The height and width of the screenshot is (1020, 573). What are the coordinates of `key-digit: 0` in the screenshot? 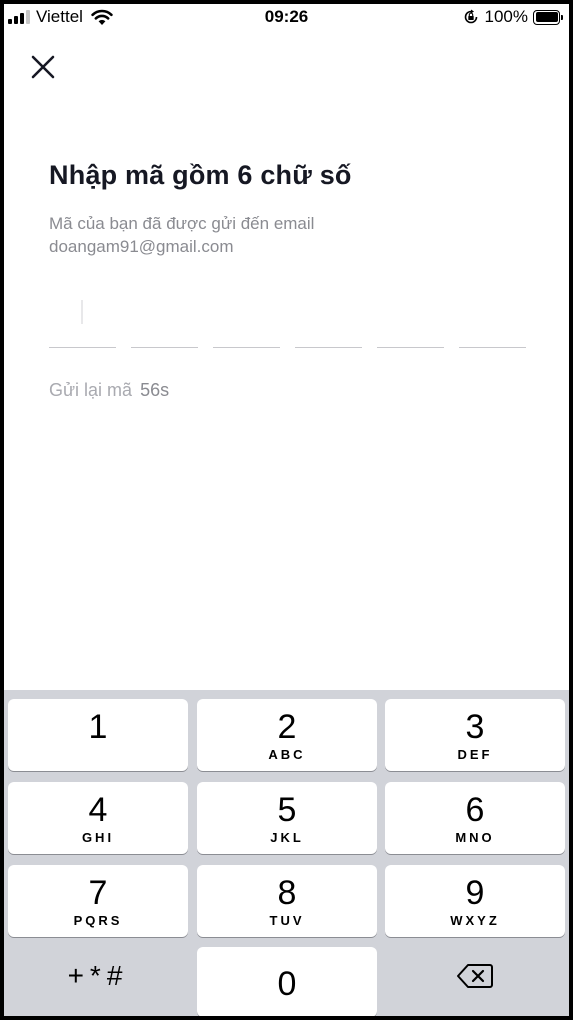 It's located at (287, 984).